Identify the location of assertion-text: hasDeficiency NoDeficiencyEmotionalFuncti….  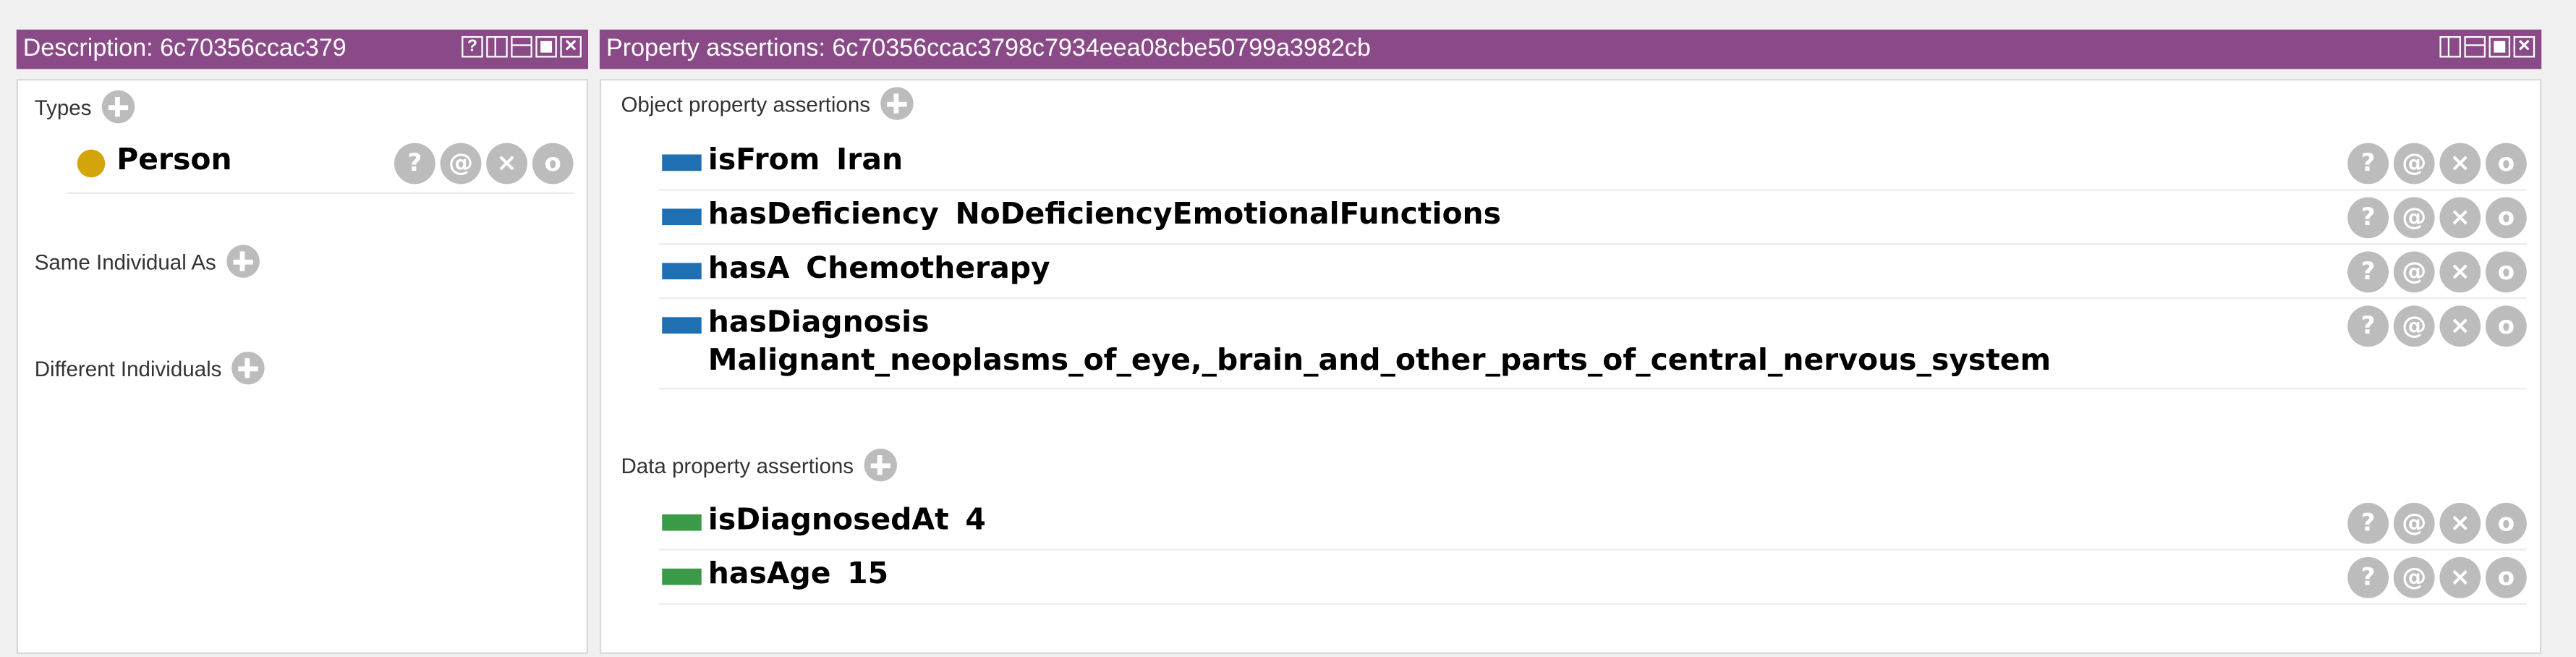
(1104, 216).